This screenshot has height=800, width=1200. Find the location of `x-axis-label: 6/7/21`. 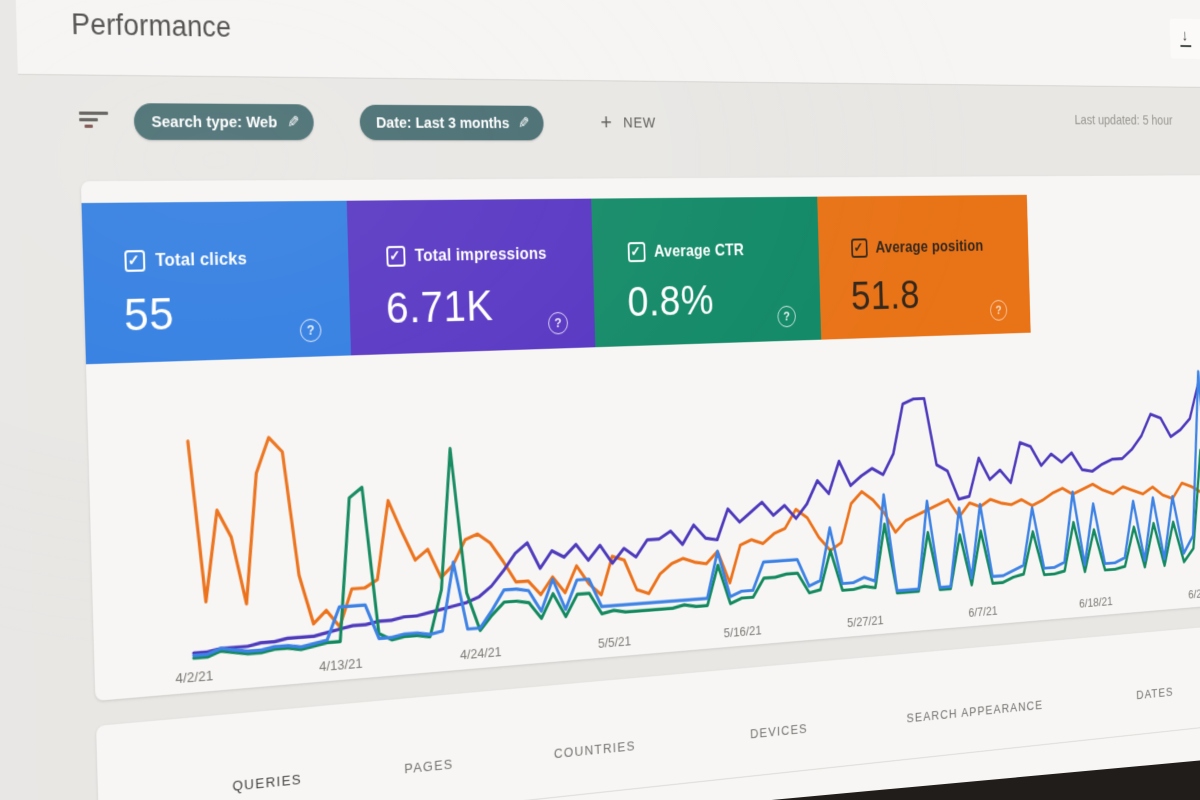

x-axis-label: 6/7/21 is located at coordinates (983, 611).